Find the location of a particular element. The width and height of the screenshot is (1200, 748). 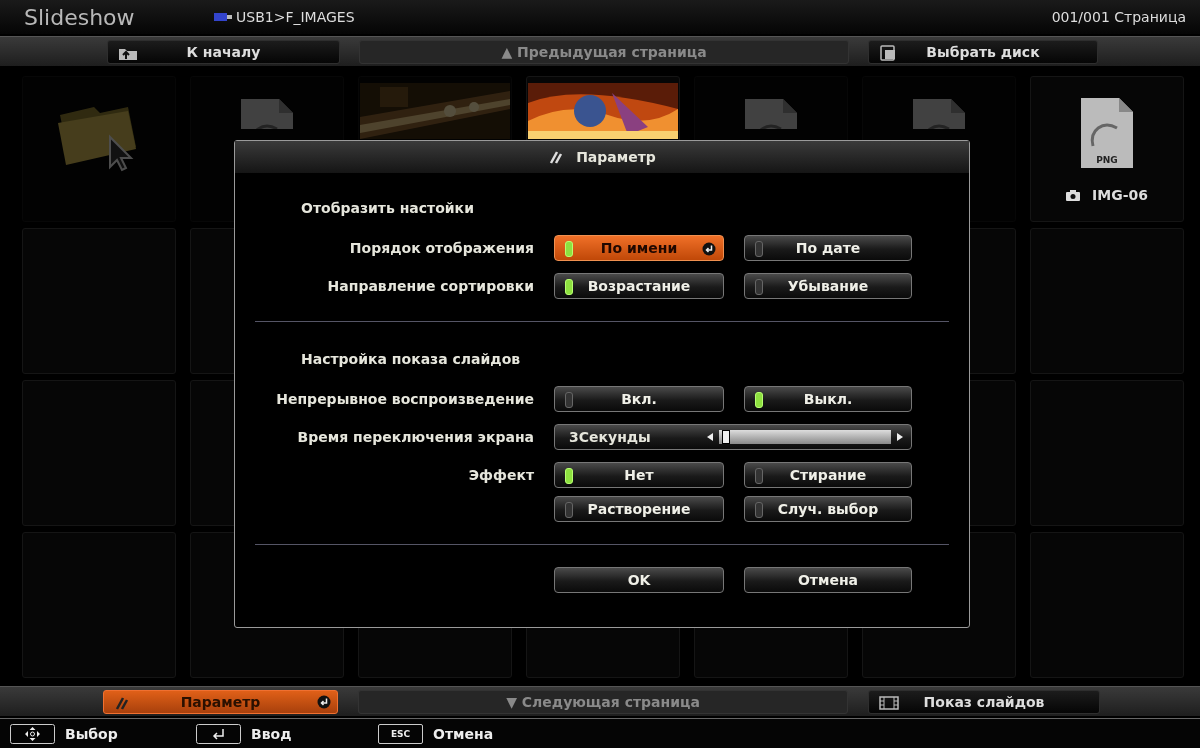

key-hint-label: Ввод is located at coordinates (271, 734).